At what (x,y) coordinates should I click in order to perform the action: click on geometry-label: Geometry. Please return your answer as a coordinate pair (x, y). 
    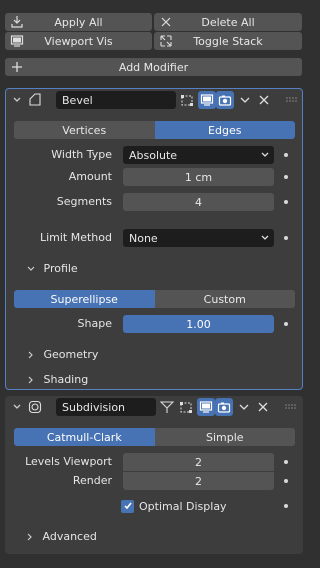
    Looking at the image, I should click on (71, 354).